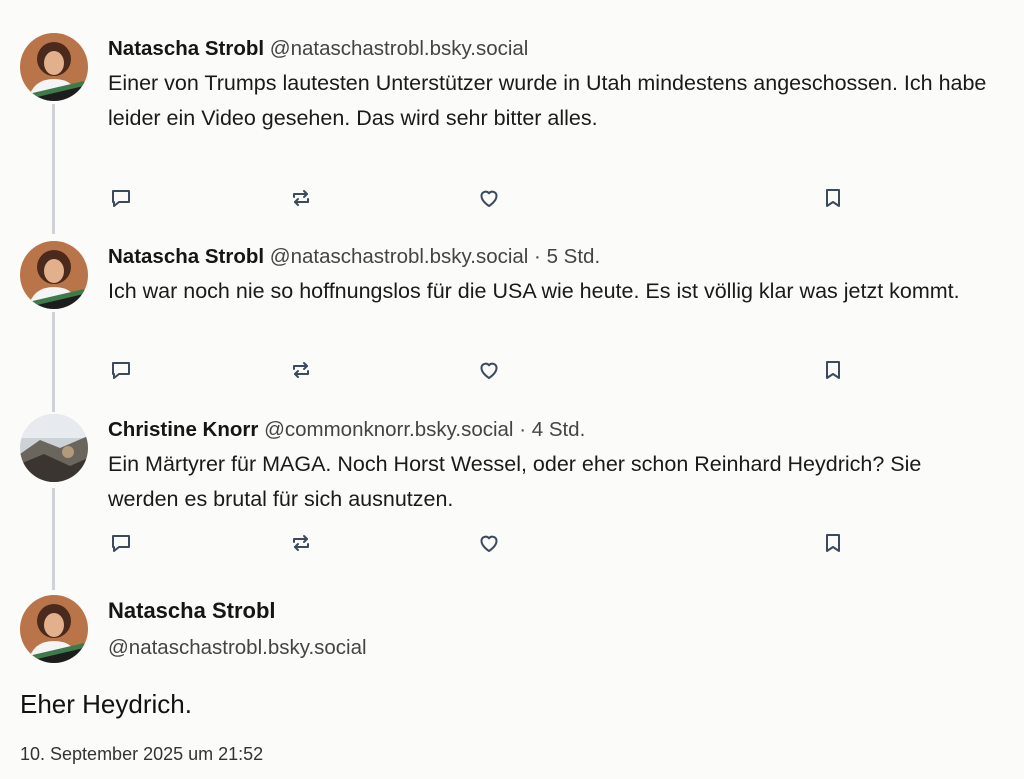 The image size is (1024, 779). Describe the element at coordinates (388, 429) in the screenshot. I see `author-handle: @commonknorr.bsky.social` at that location.